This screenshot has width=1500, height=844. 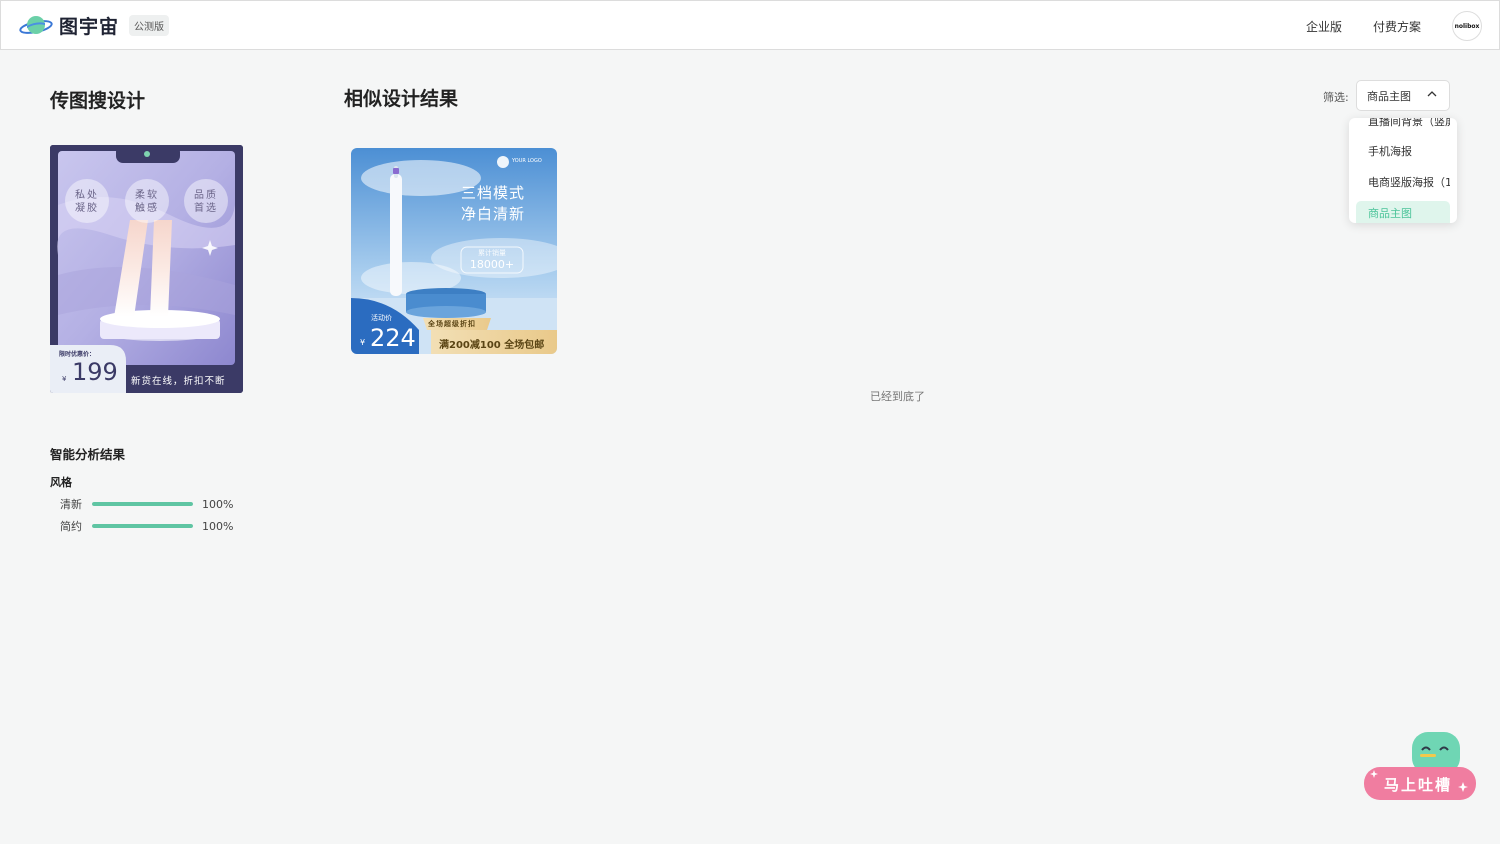 What do you see at coordinates (89, 27) in the screenshot?
I see `logo-name: 图宇宙` at bounding box center [89, 27].